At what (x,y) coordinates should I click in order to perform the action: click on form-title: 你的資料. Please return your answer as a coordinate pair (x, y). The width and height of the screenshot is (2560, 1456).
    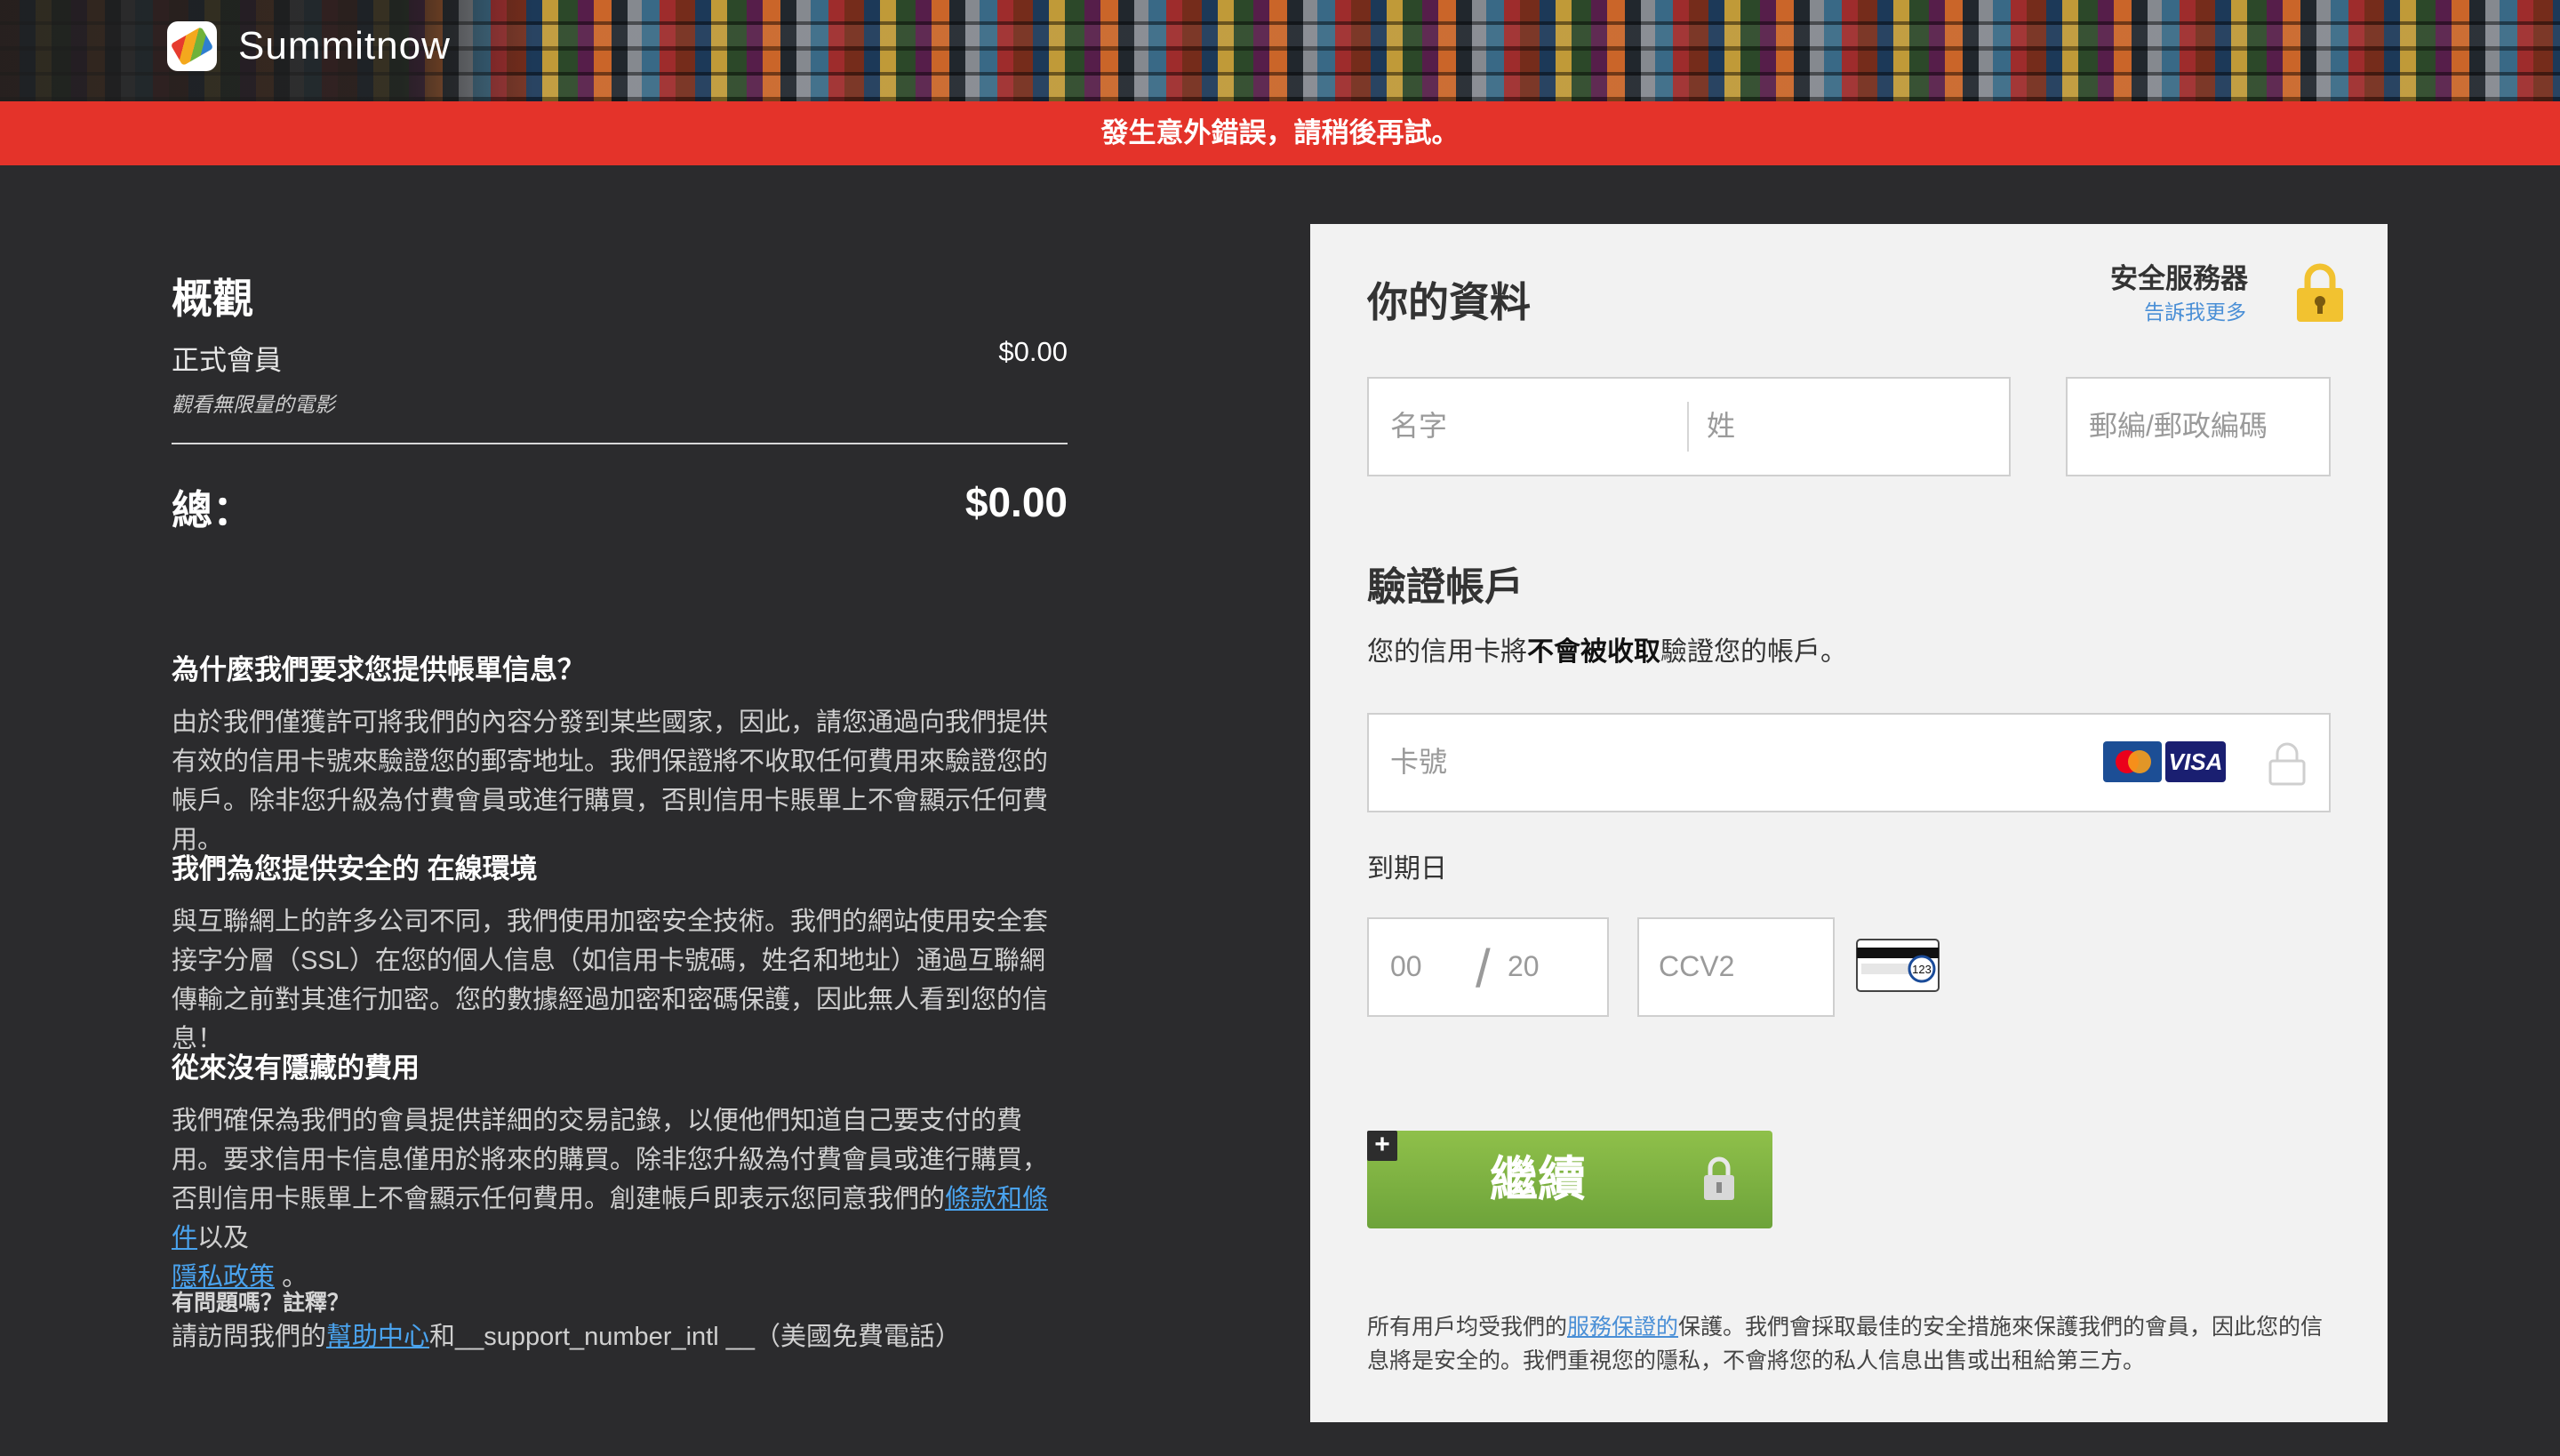
    Looking at the image, I should click on (1449, 302).